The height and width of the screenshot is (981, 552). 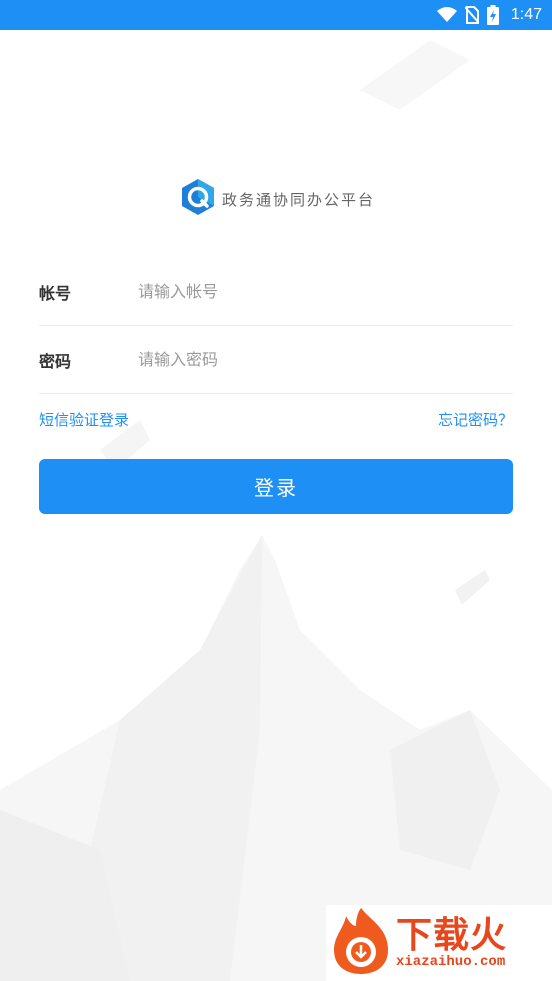 I want to click on app-title: 政务通协同办公平台, so click(x=299, y=199).